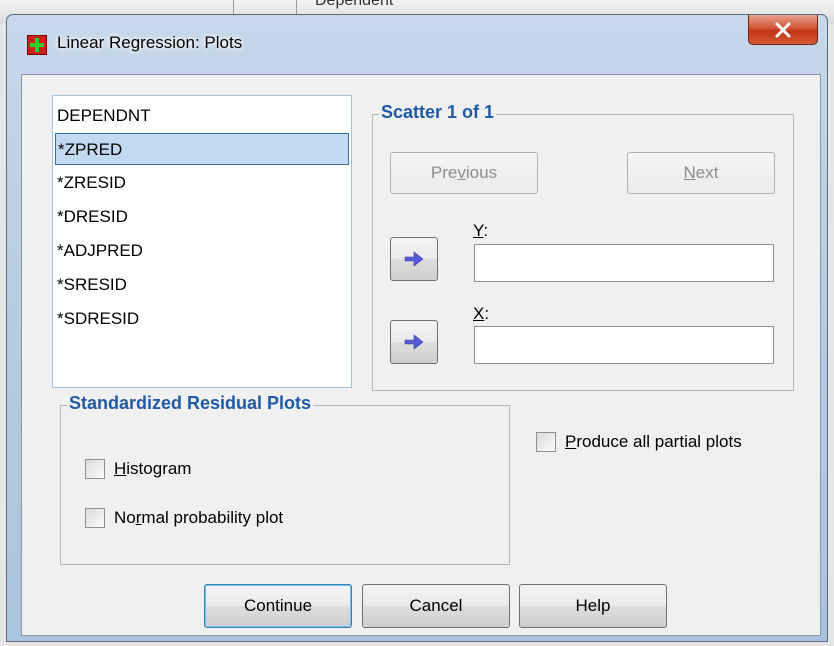 The image size is (834, 646). I want to click on y-field, so click(624, 263).